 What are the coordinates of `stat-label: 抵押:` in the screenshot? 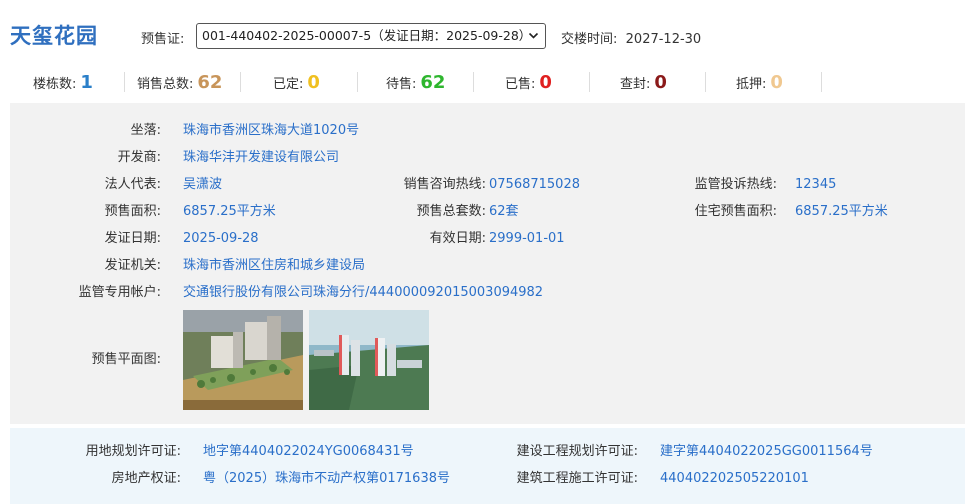 It's located at (751, 84).